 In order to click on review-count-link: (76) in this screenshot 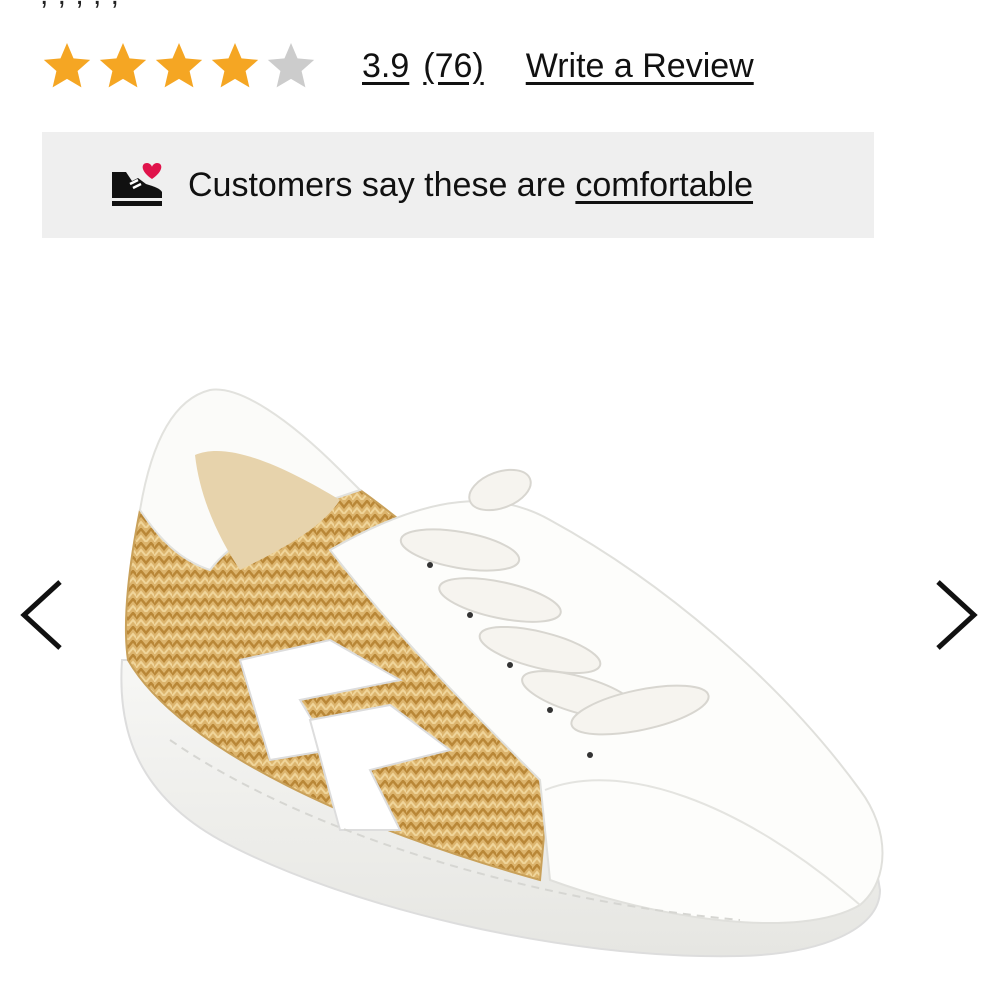, I will do `click(453, 66)`.